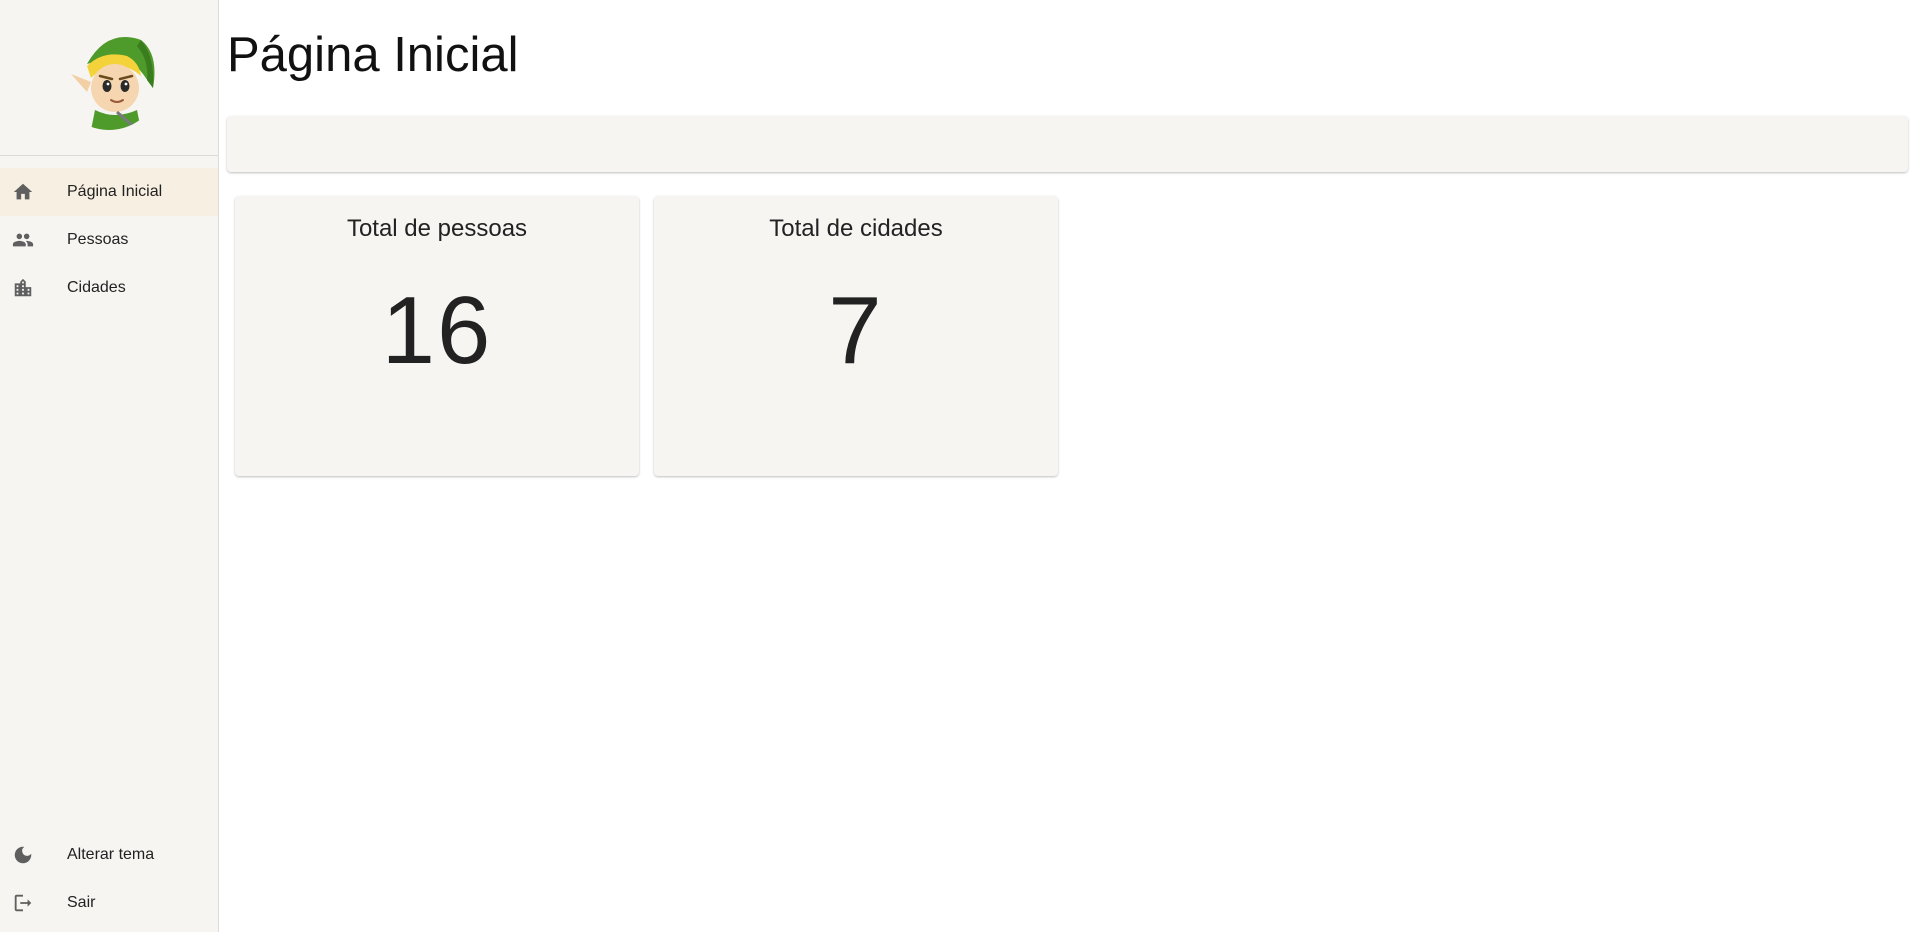  Describe the element at coordinates (437, 228) in the screenshot. I see `card-title: Total de pessoas` at that location.